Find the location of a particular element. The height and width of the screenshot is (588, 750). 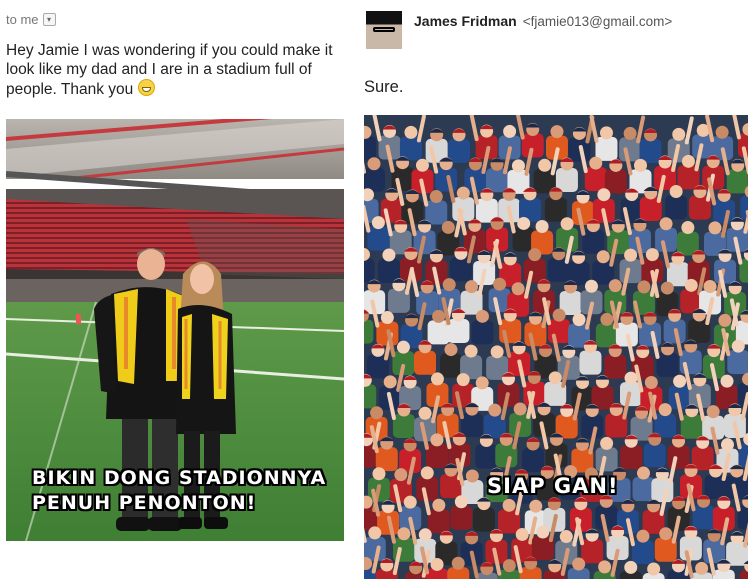

recipient-label: to me ▾ is located at coordinates (31, 19).